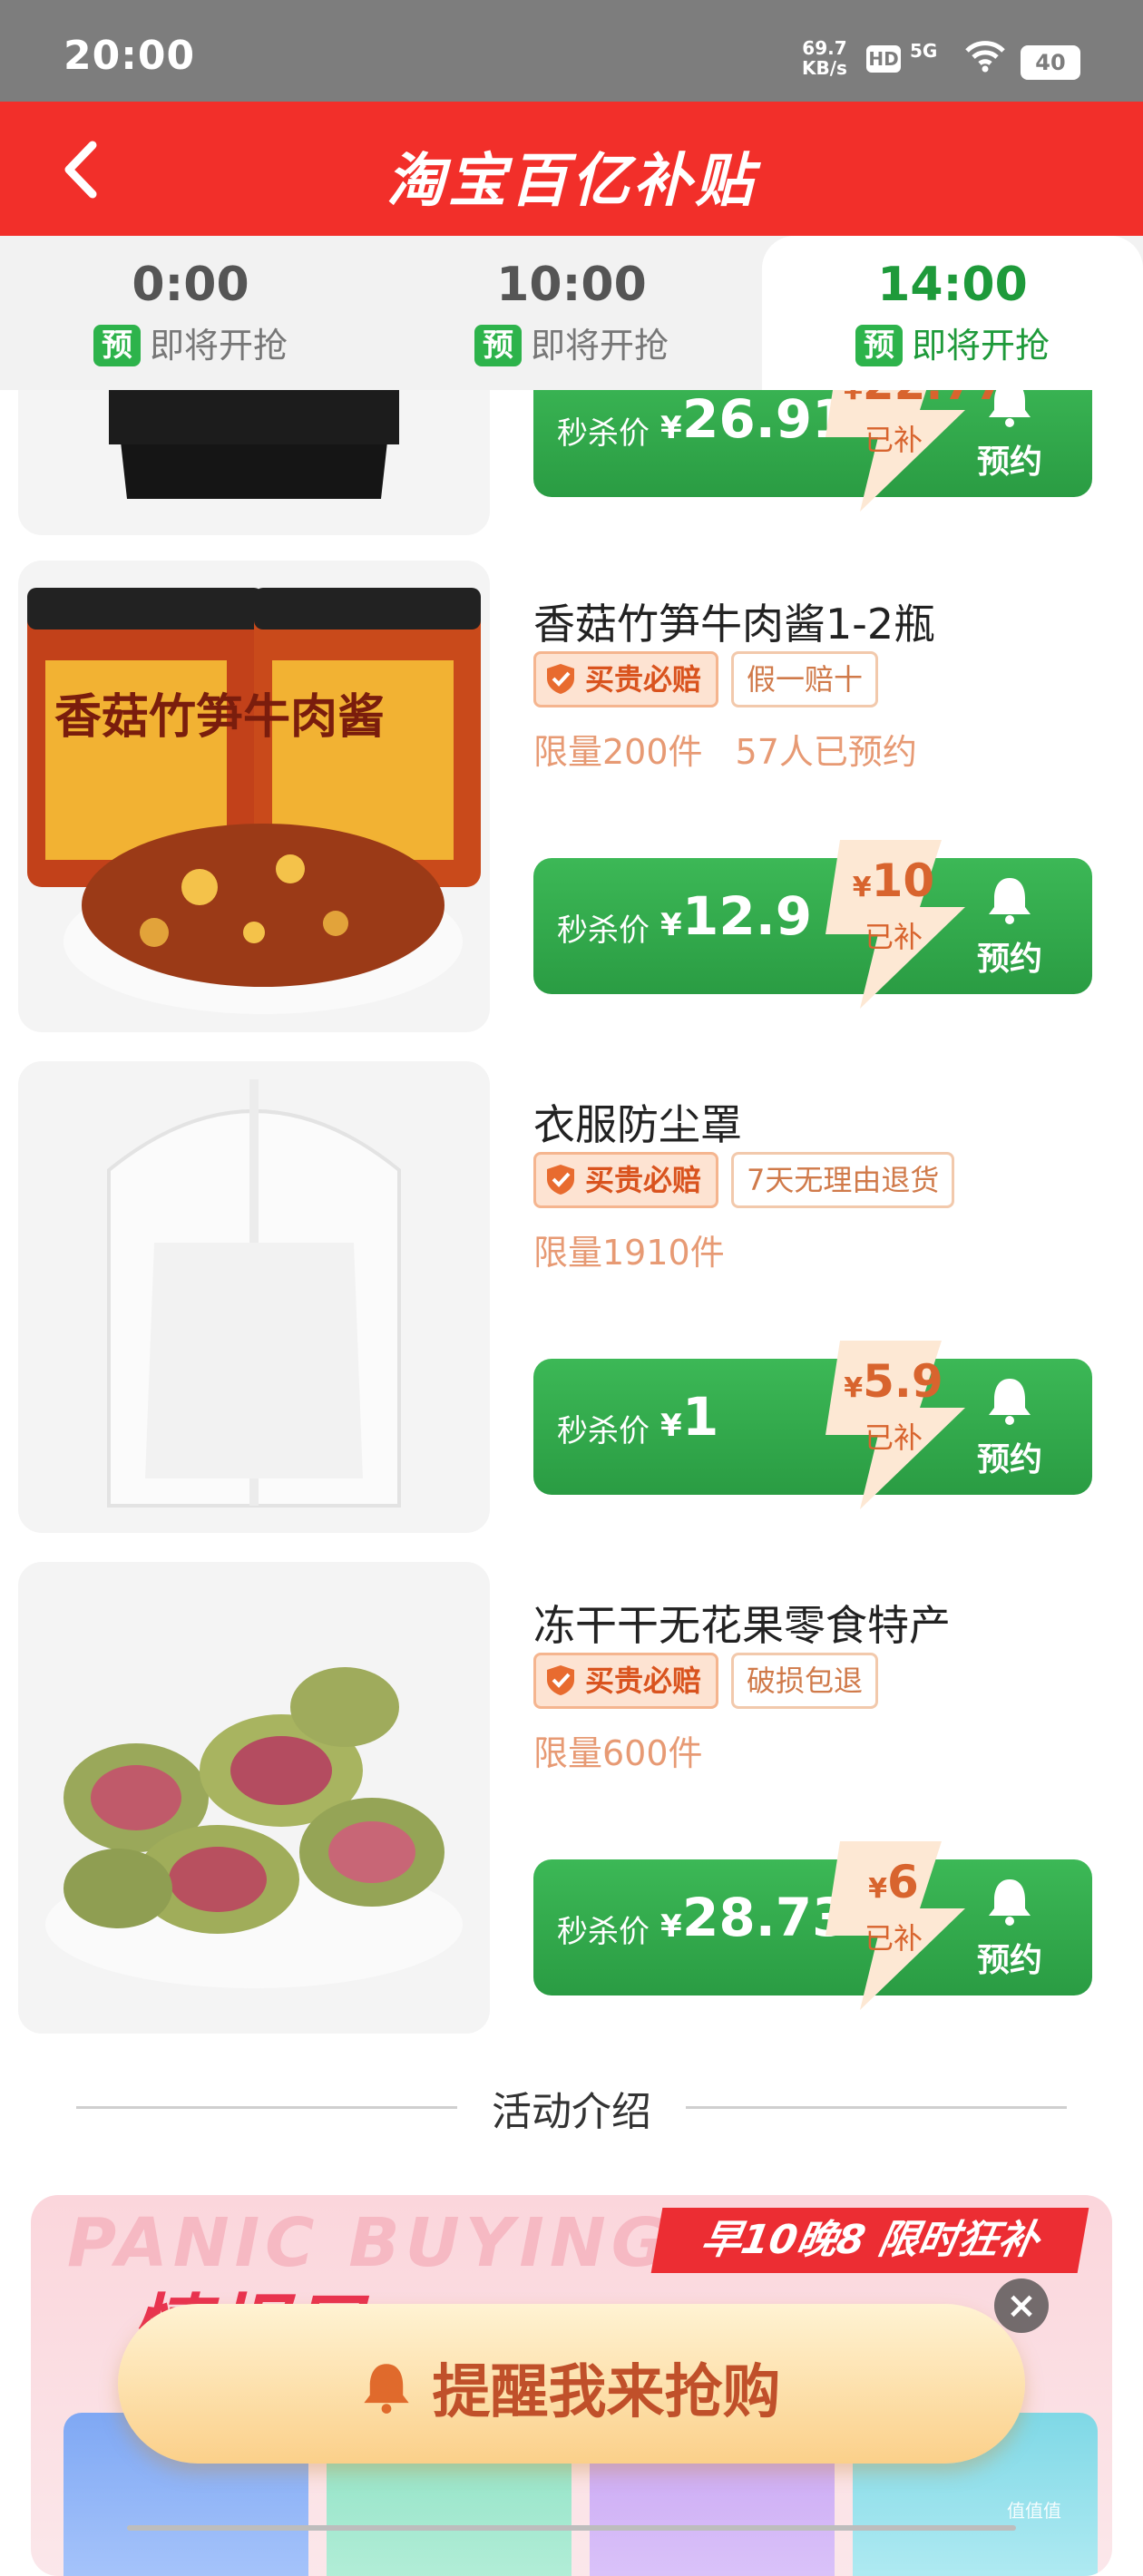 The width and height of the screenshot is (1143, 2576). Describe the element at coordinates (893, 1381) in the screenshot. I see `subsidy-amount: ¥5.9` at that location.